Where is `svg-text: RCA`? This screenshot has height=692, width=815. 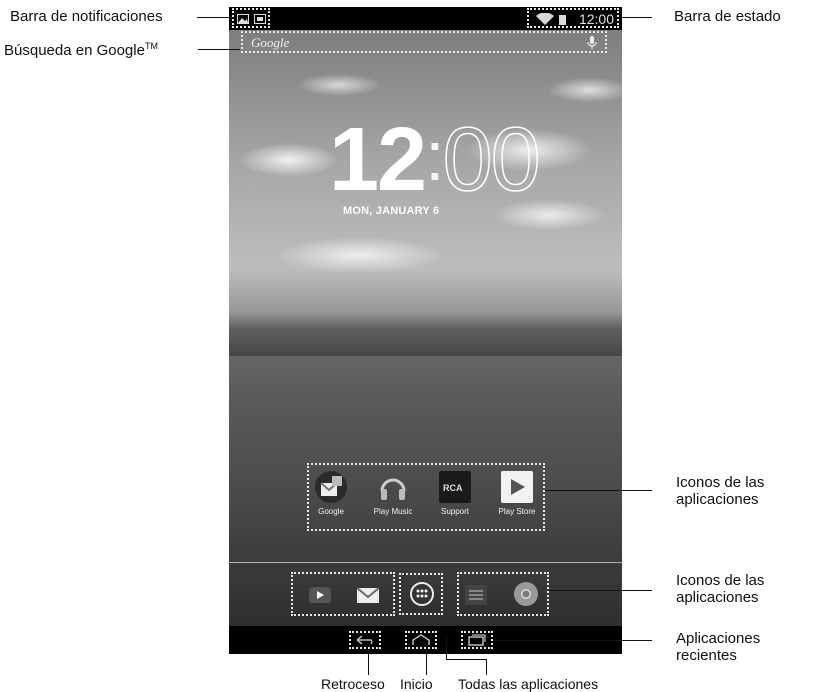 svg-text: RCA is located at coordinates (453, 488).